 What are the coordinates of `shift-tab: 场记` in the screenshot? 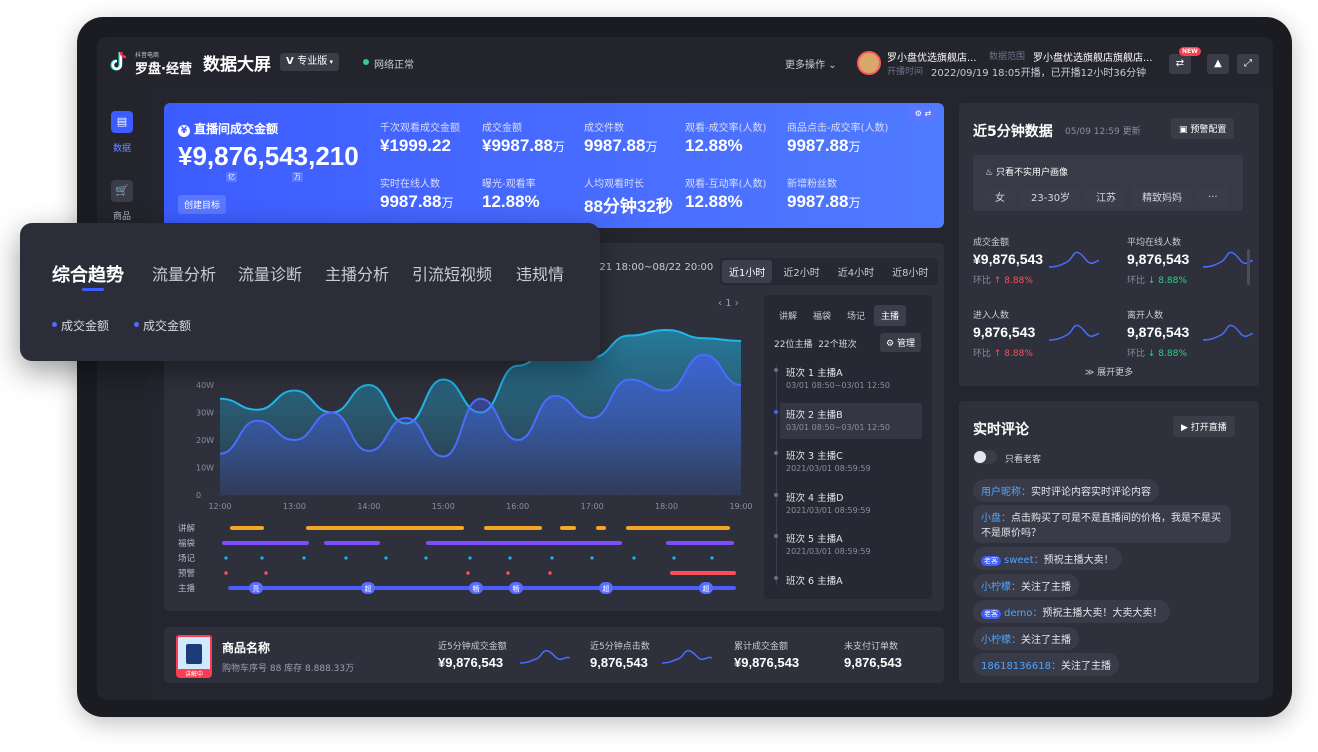 It's located at (856, 315).